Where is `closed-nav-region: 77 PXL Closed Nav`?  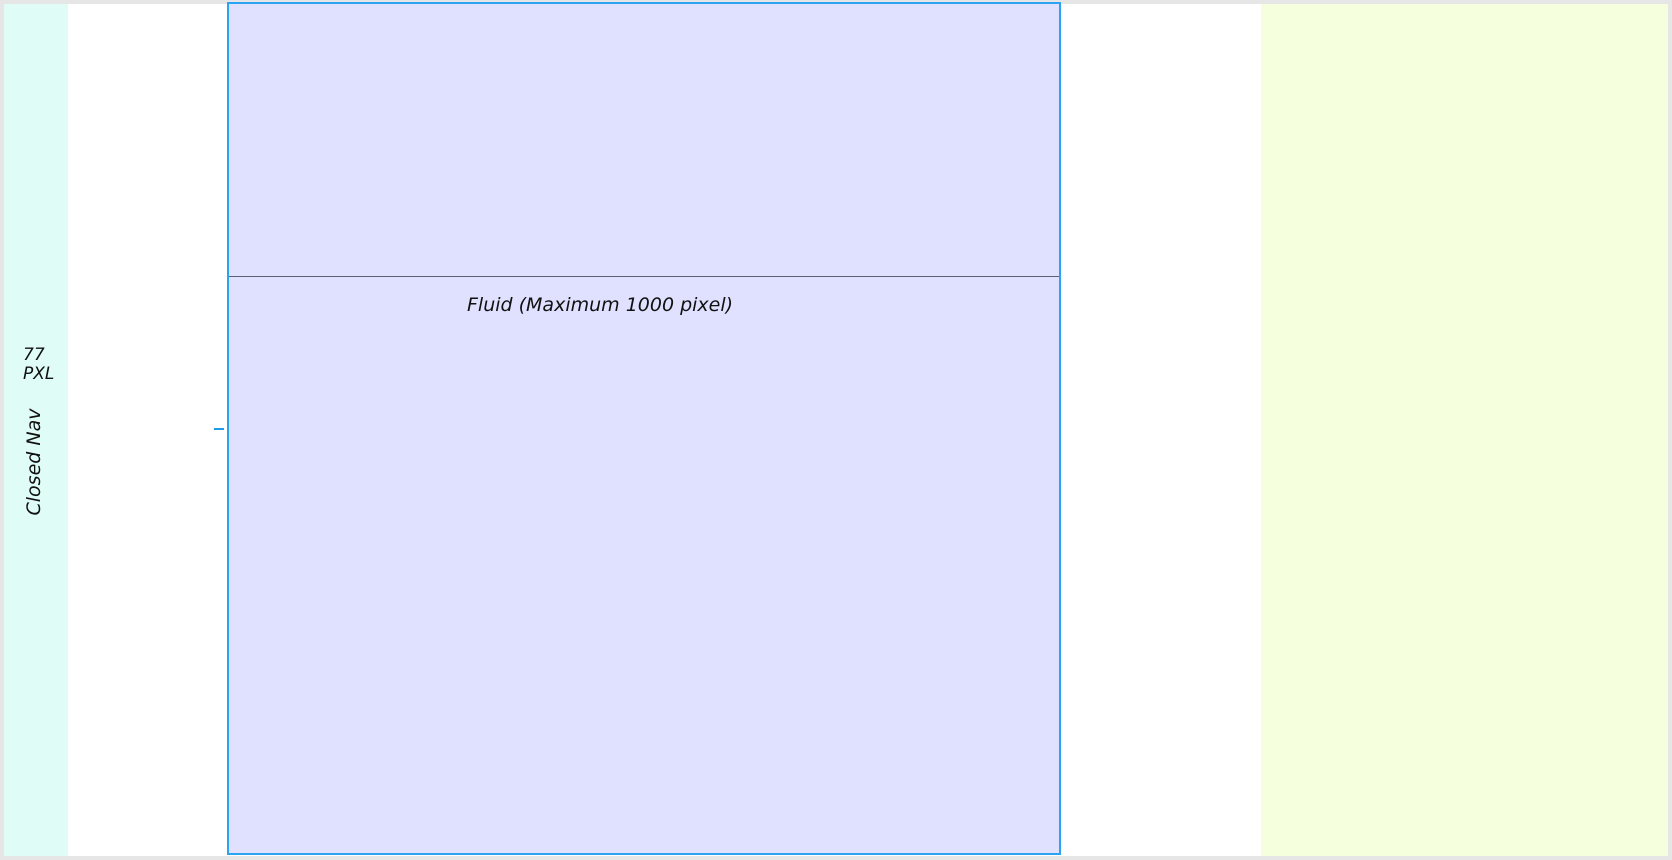 closed-nav-region: 77 PXL Closed Nav is located at coordinates (36, 430).